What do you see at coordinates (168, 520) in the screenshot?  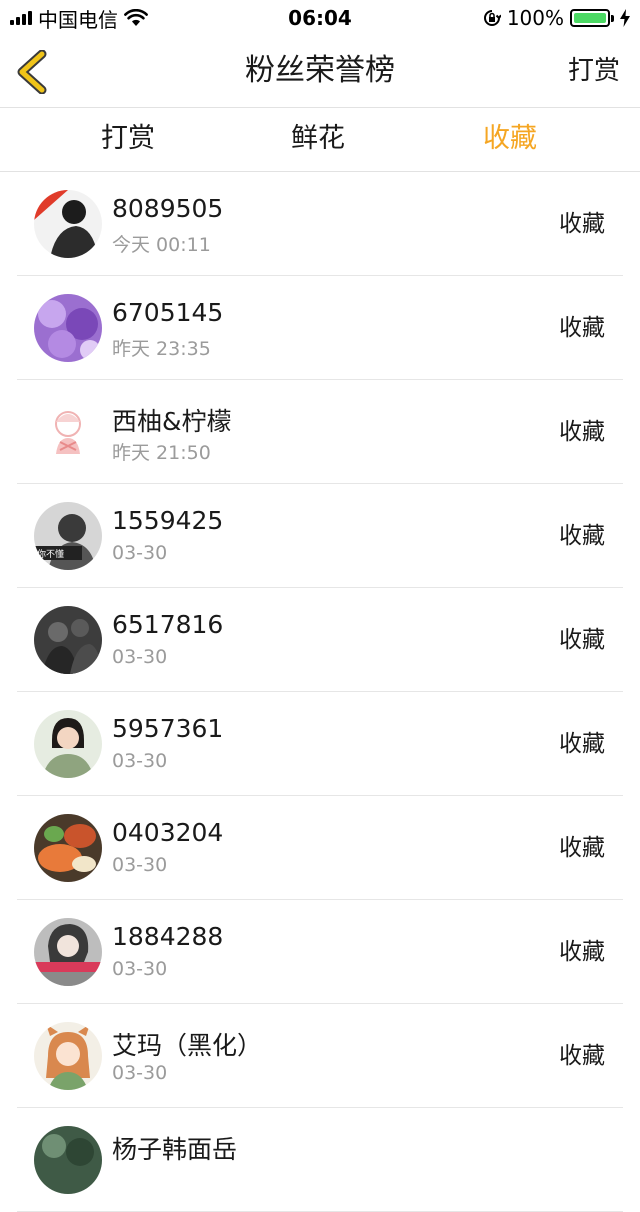 I see `fan-name: 1559425` at bounding box center [168, 520].